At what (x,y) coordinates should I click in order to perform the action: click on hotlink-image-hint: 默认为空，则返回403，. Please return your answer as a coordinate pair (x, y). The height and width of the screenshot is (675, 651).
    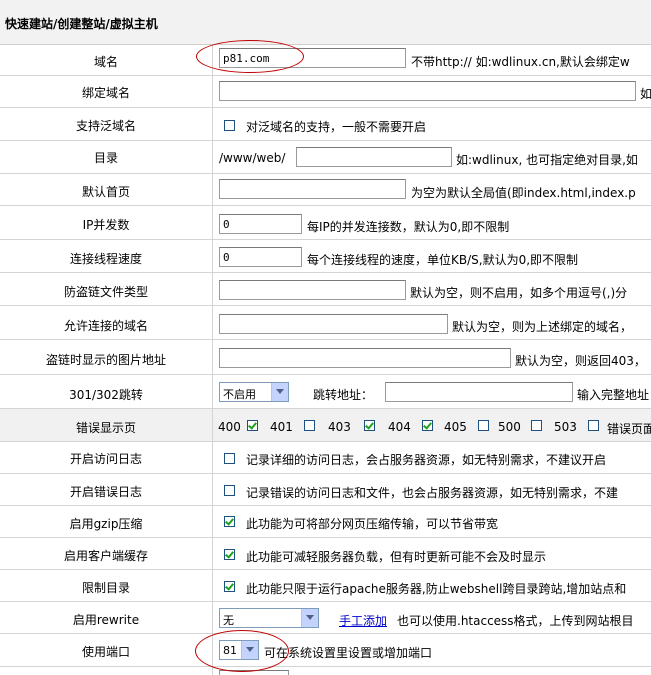
    Looking at the image, I should click on (580, 361).